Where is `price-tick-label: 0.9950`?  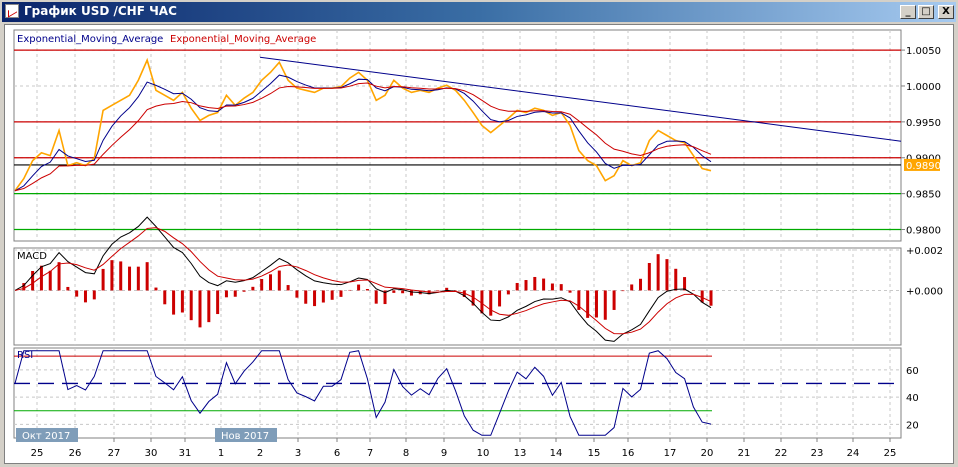 price-tick-label: 0.9950 is located at coordinates (923, 123).